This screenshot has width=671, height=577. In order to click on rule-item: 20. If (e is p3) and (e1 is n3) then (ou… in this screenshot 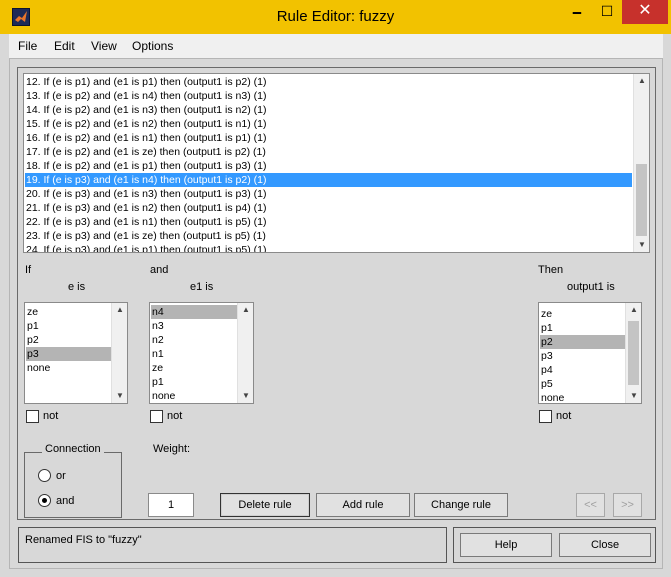, I will do `click(328, 194)`.